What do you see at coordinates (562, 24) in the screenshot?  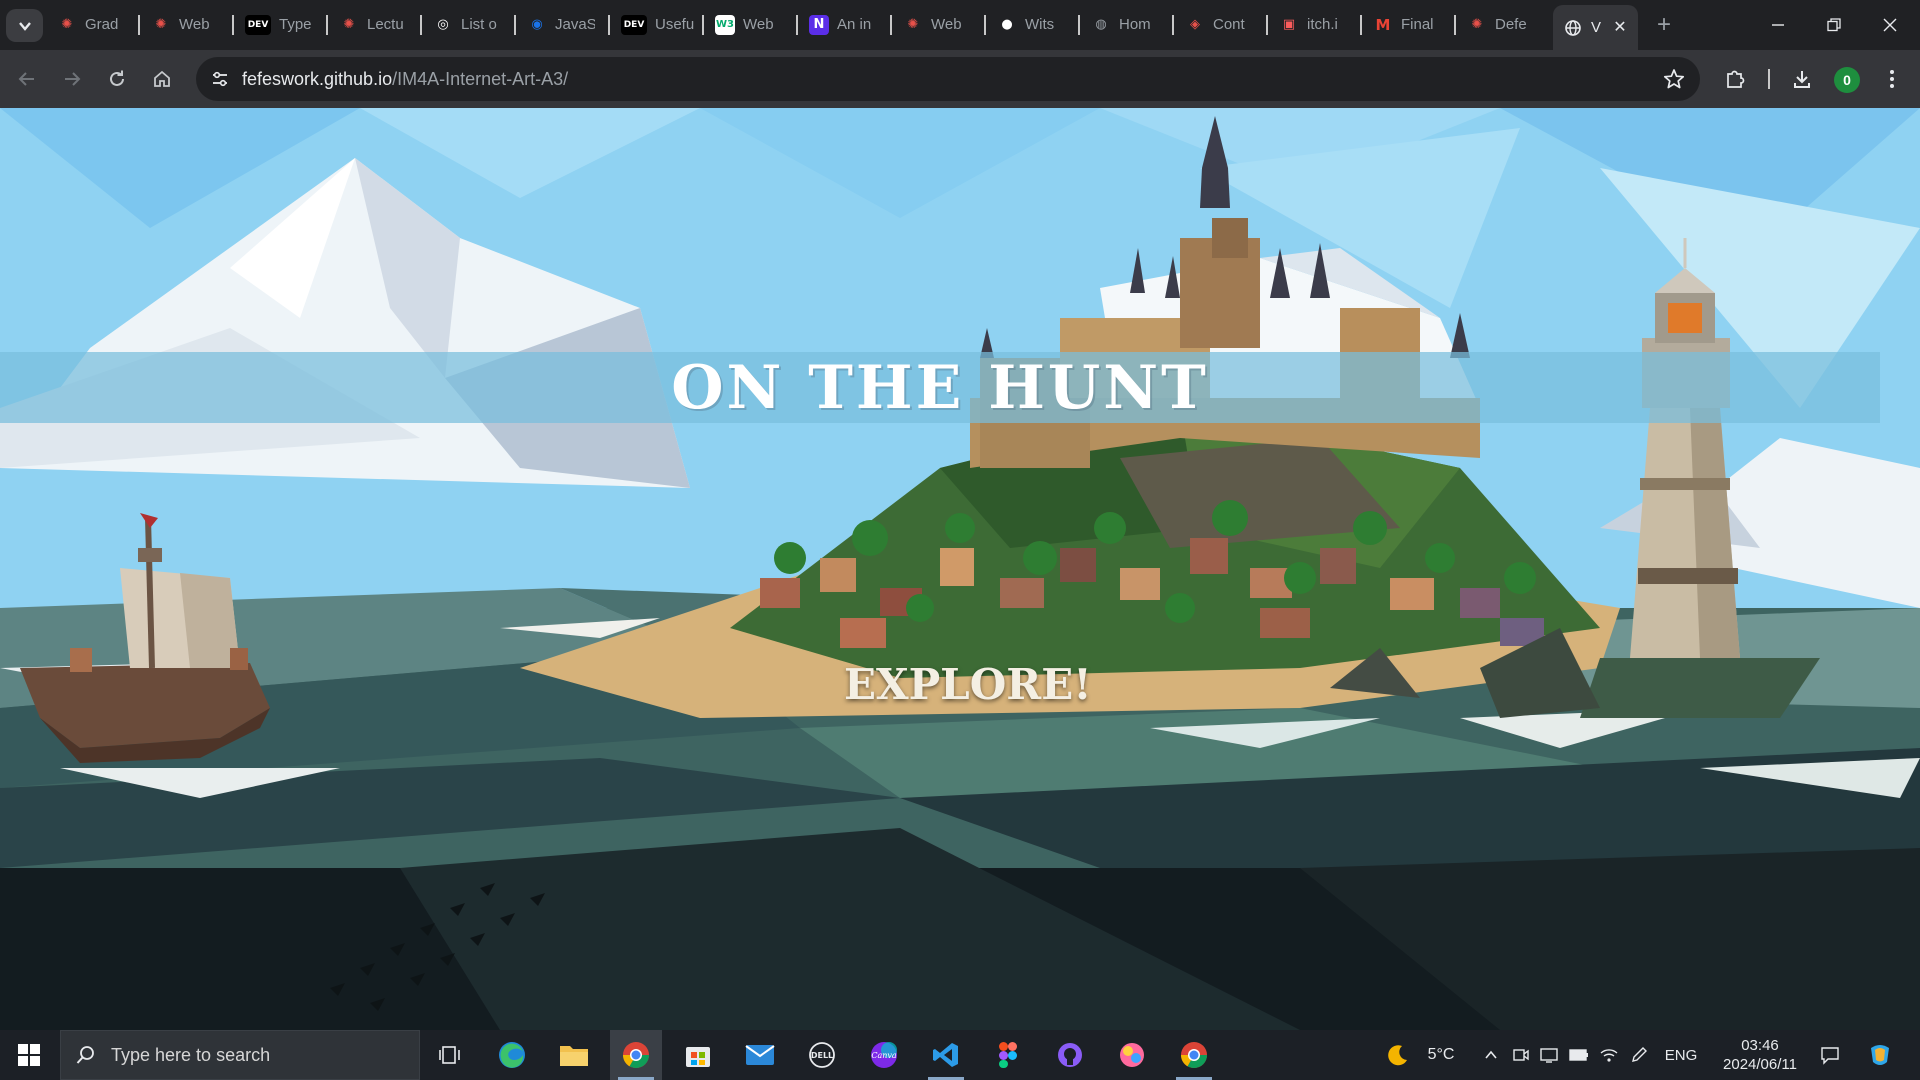 I see `tab-item: ◉ JavaS` at bounding box center [562, 24].